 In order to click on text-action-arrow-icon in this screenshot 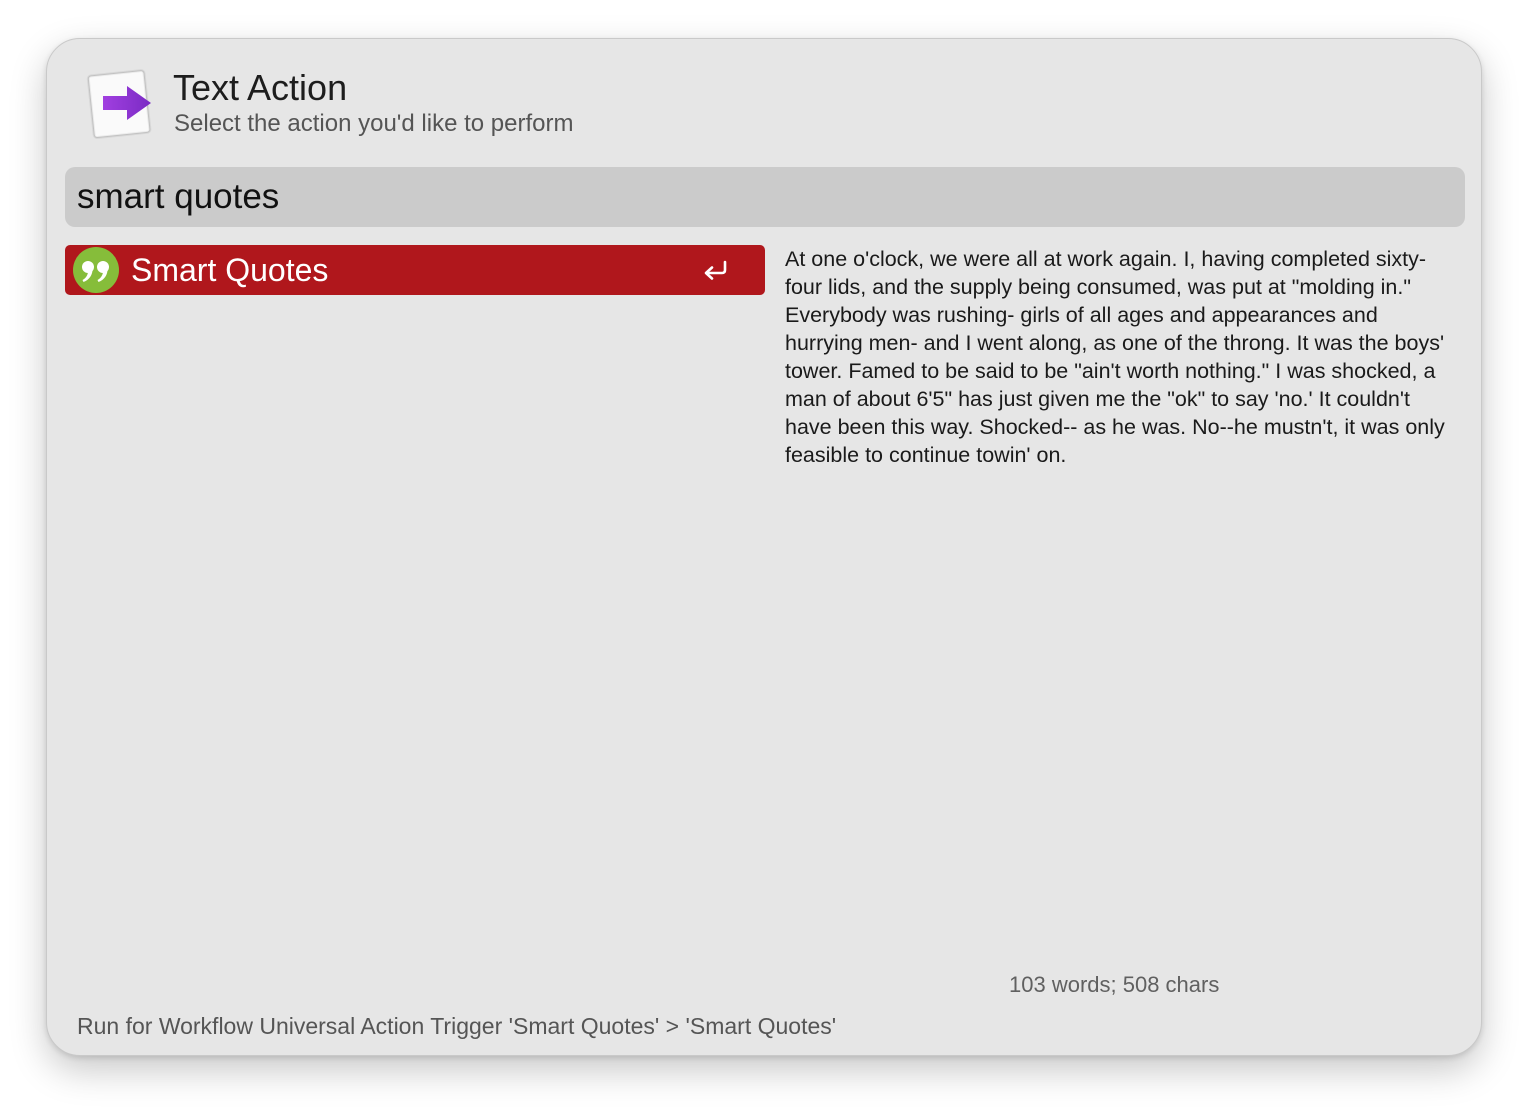, I will do `click(120, 103)`.